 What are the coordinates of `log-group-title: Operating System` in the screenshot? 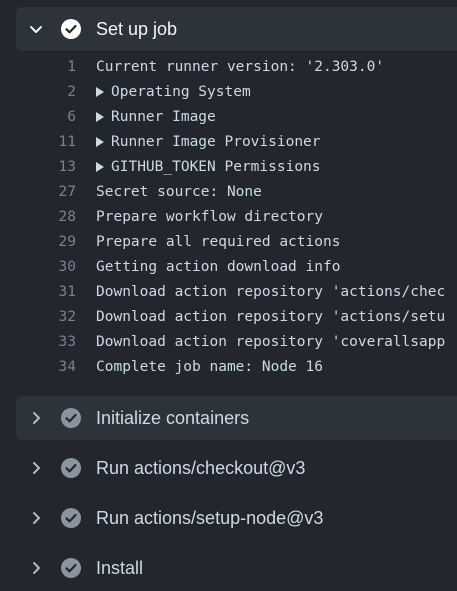 It's located at (181, 92).